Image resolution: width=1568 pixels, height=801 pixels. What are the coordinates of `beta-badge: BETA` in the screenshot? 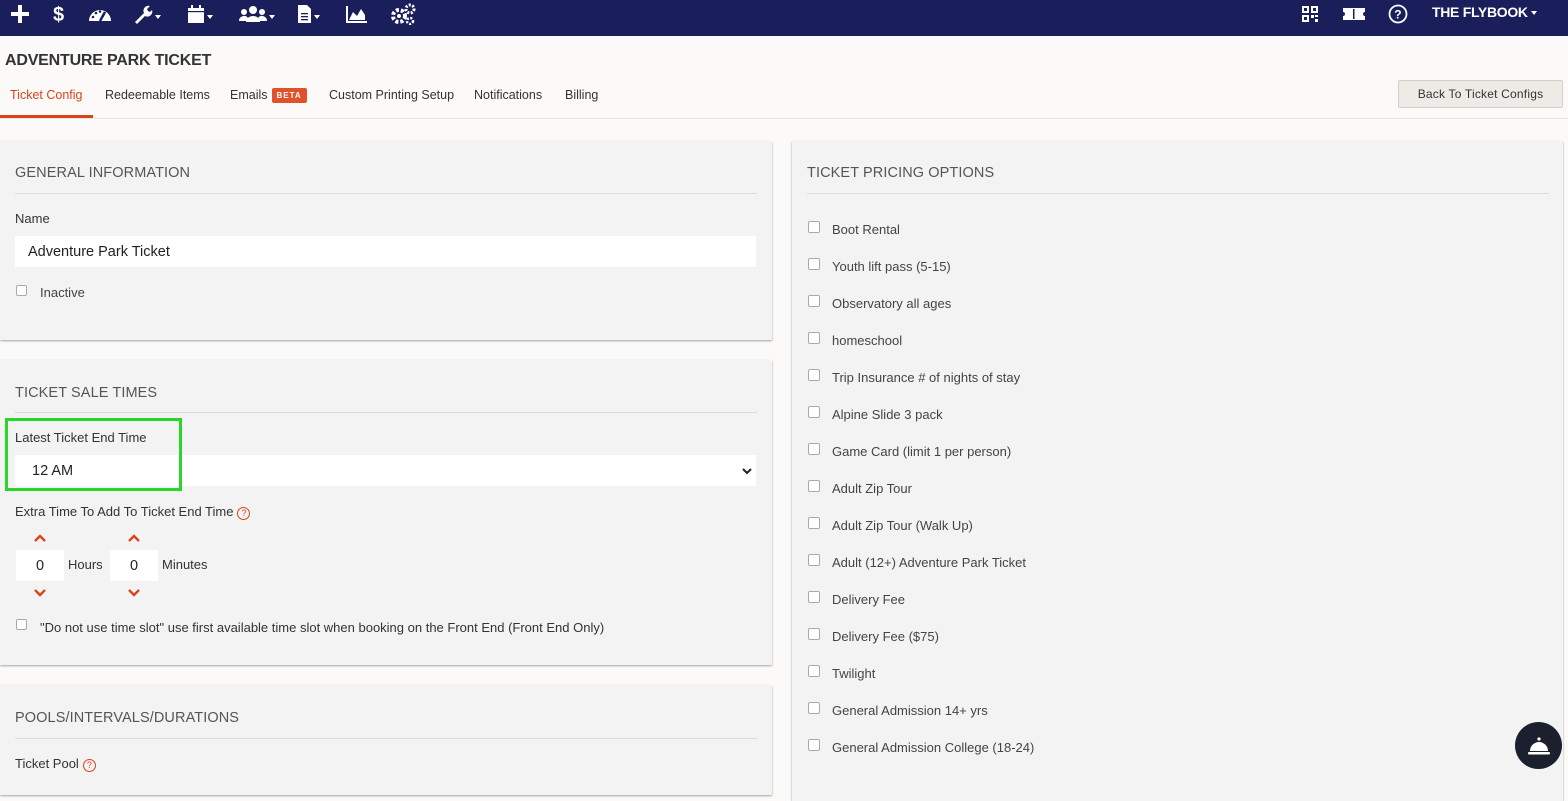 It's located at (289, 95).